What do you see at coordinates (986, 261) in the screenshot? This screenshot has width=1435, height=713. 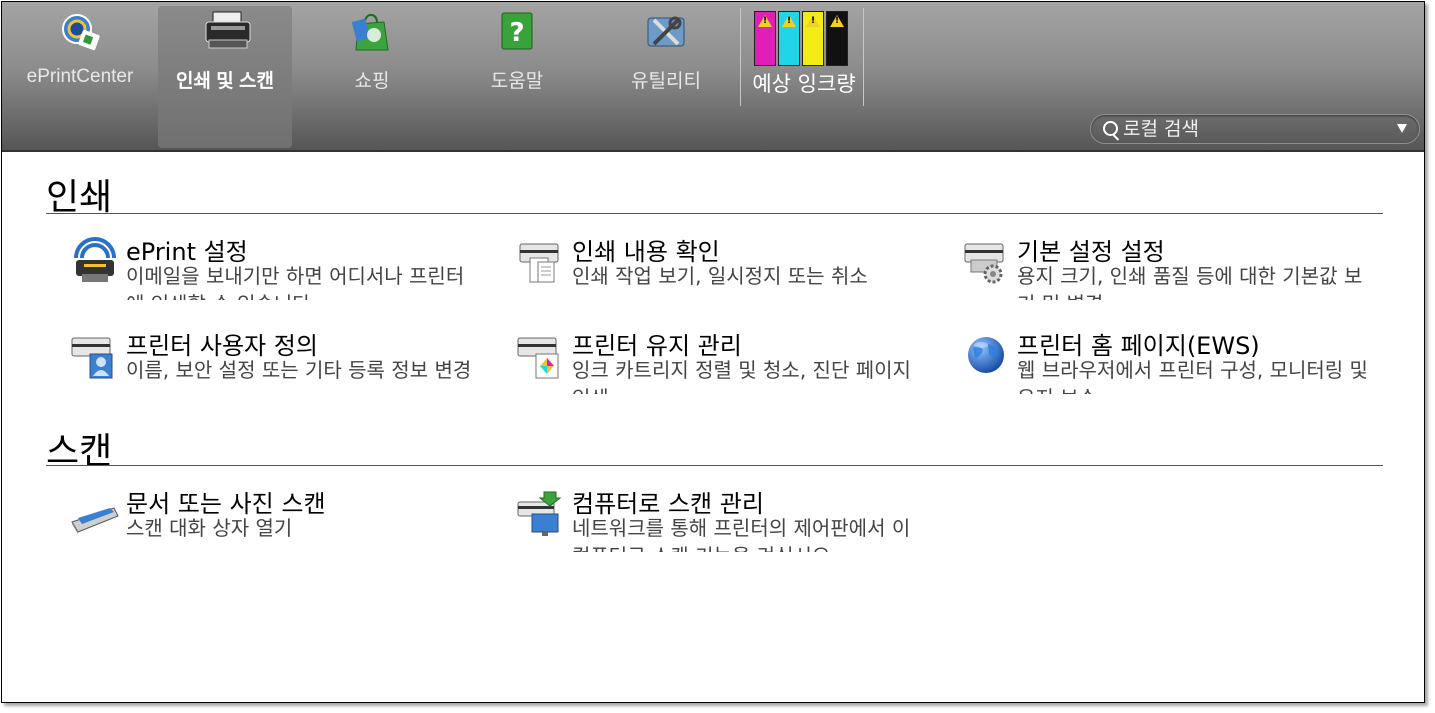 I see `printer-settings-icon` at bounding box center [986, 261].